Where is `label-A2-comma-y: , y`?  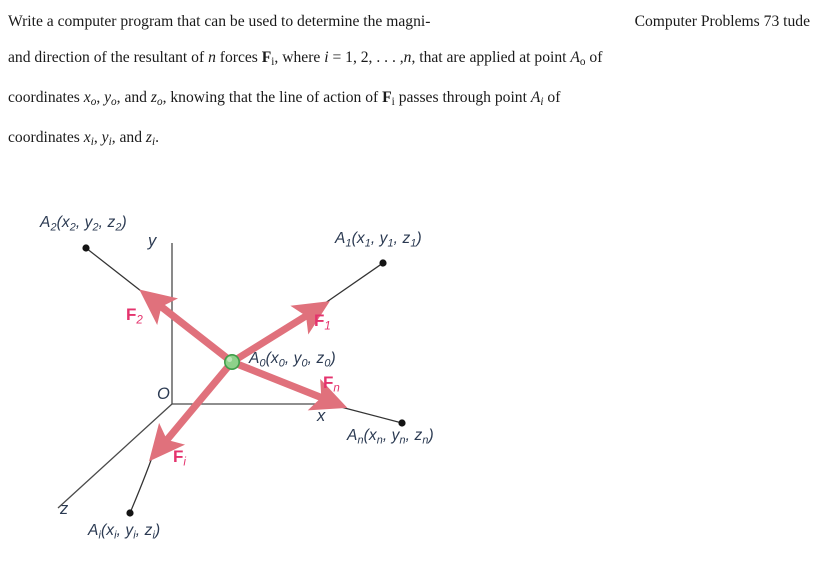 label-A2-comma-y: , y is located at coordinates (84, 222).